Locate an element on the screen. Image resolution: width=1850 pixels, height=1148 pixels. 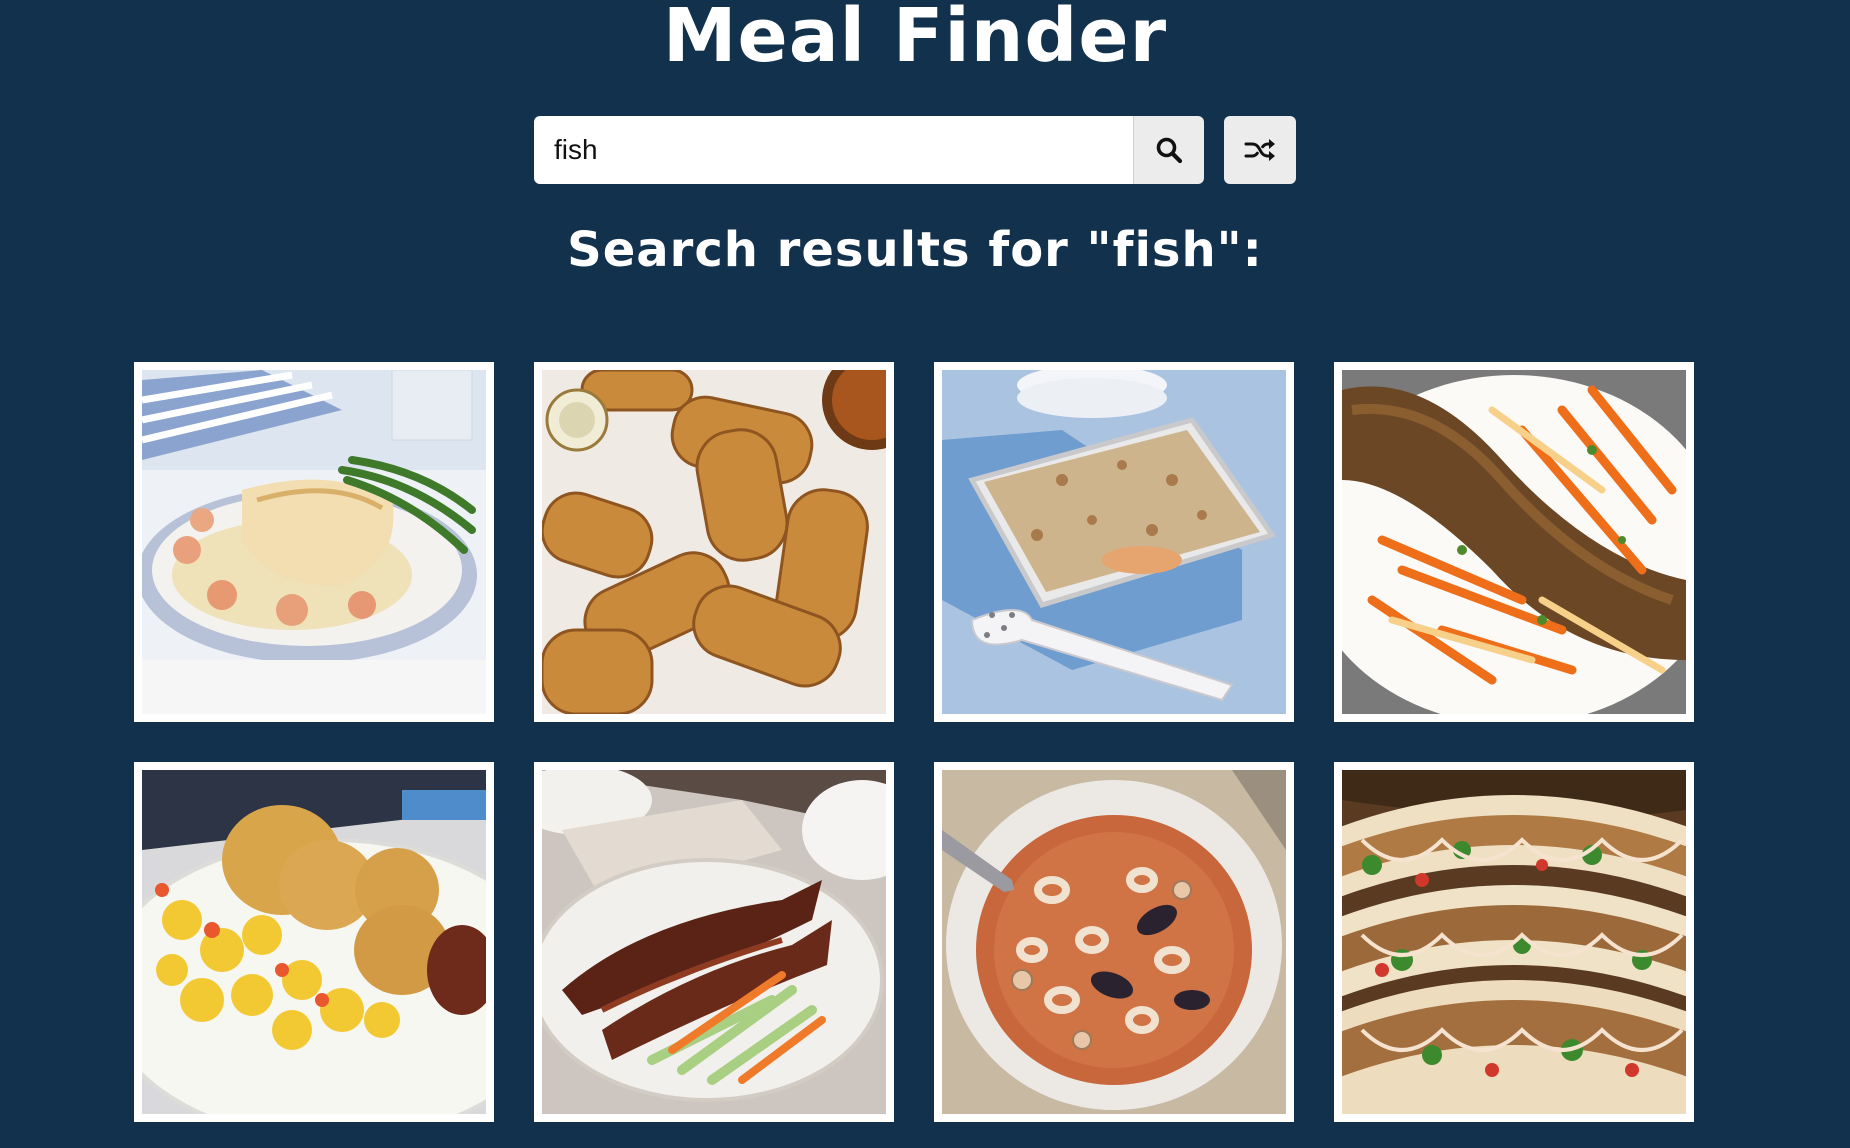
shuffle-icon is located at coordinates (1259, 150).